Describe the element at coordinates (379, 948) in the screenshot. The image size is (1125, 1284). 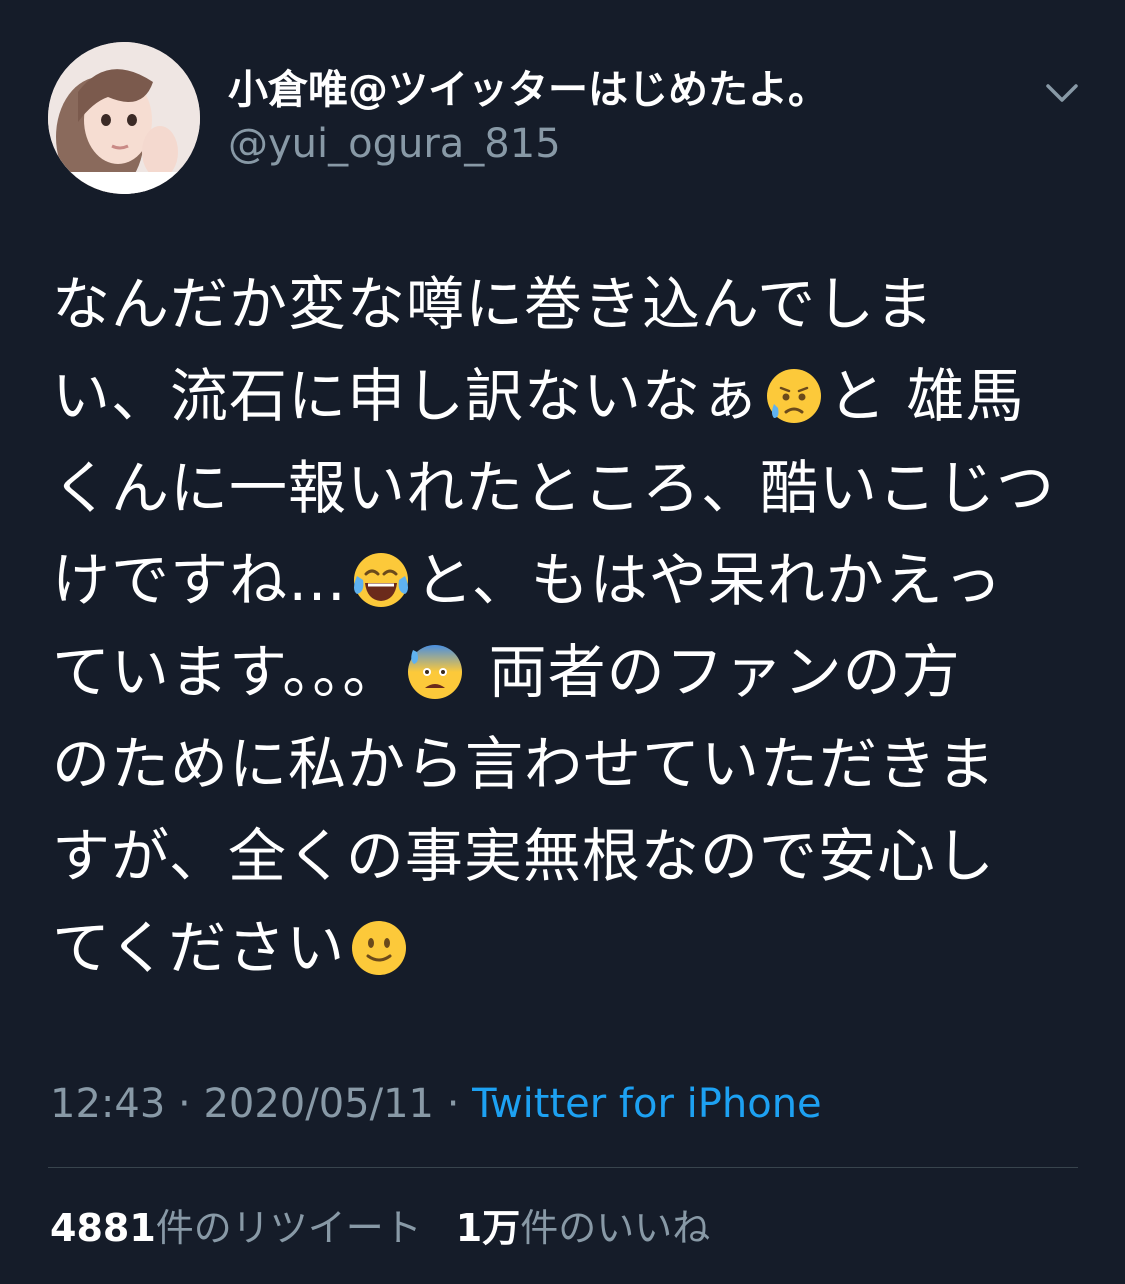
I see `slightly-smiling-face-icon` at that location.